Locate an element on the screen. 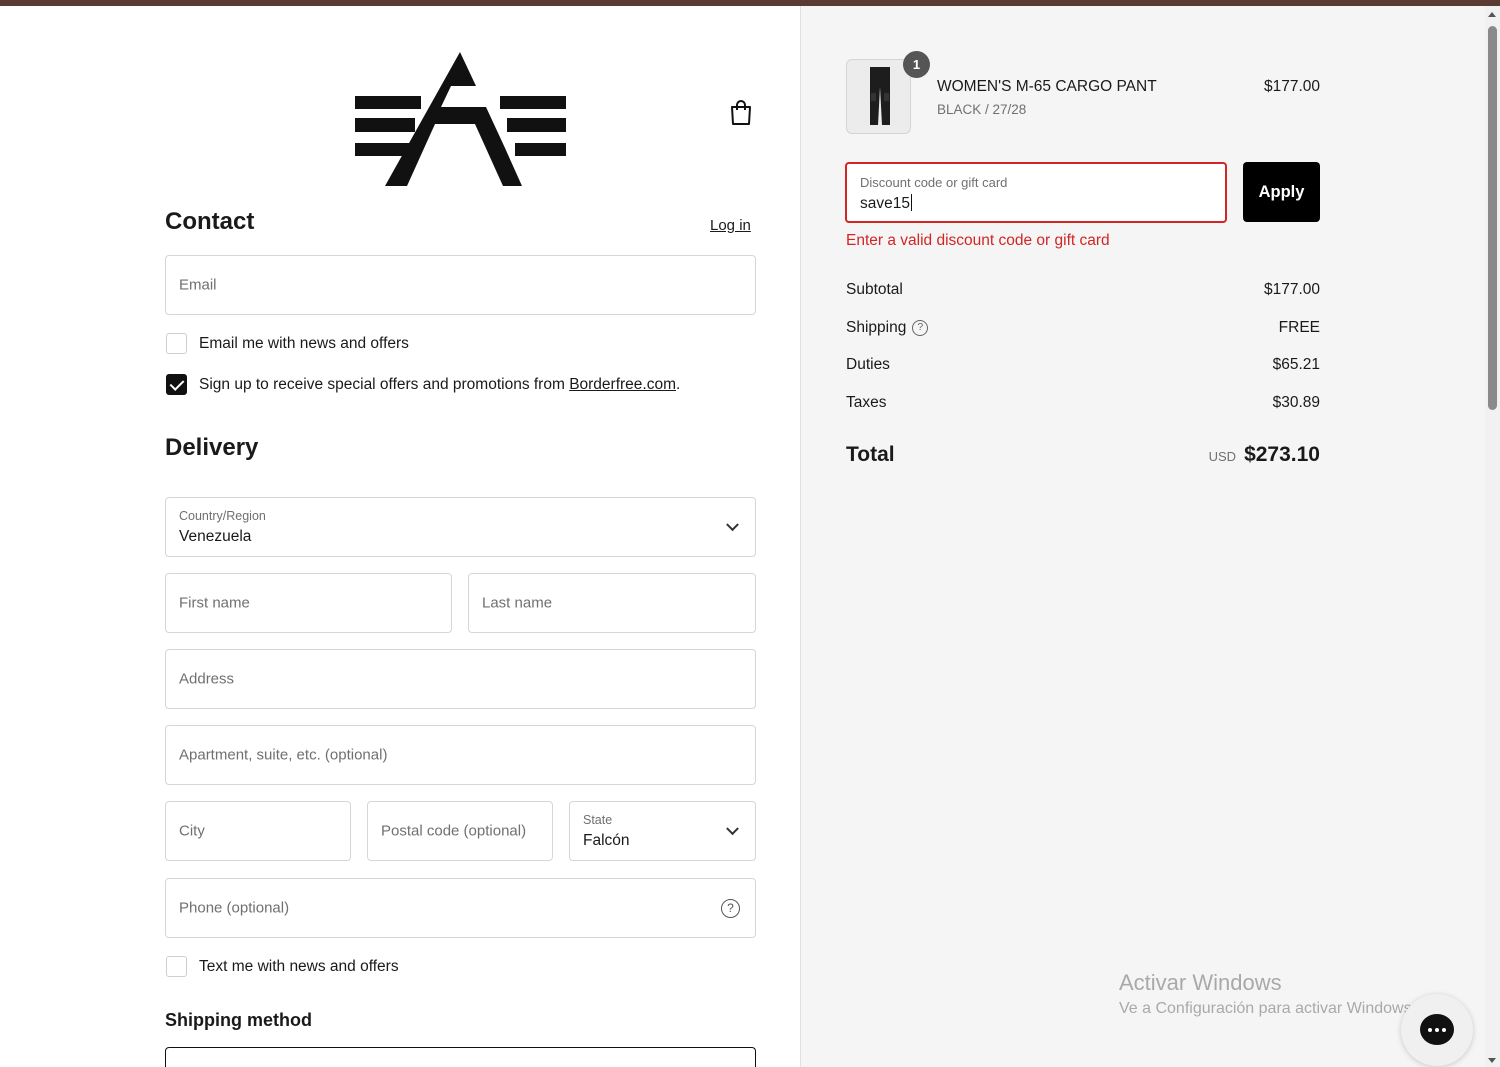 The width and height of the screenshot is (1500, 1067). discount-code-input: Discount code or gift card save15 is located at coordinates (1036, 192).